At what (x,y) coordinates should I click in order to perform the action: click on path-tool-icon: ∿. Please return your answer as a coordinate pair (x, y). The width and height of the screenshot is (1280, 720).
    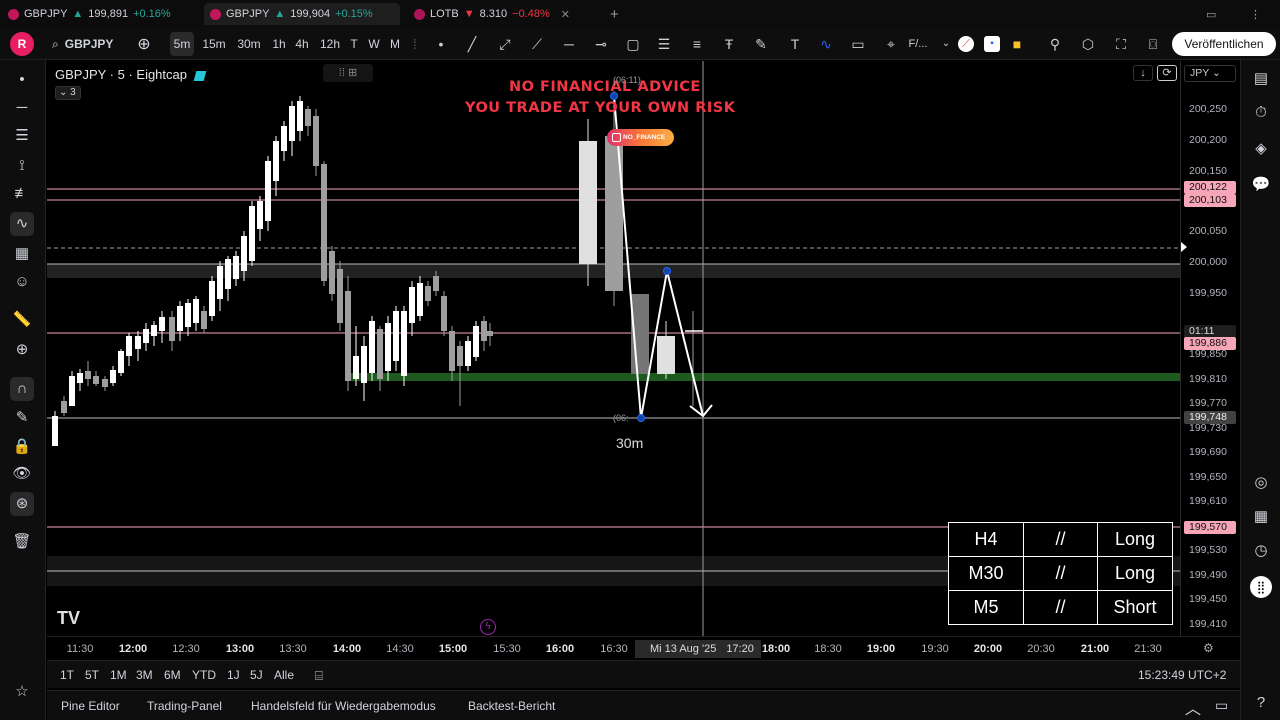
    Looking at the image, I should click on (826, 44).